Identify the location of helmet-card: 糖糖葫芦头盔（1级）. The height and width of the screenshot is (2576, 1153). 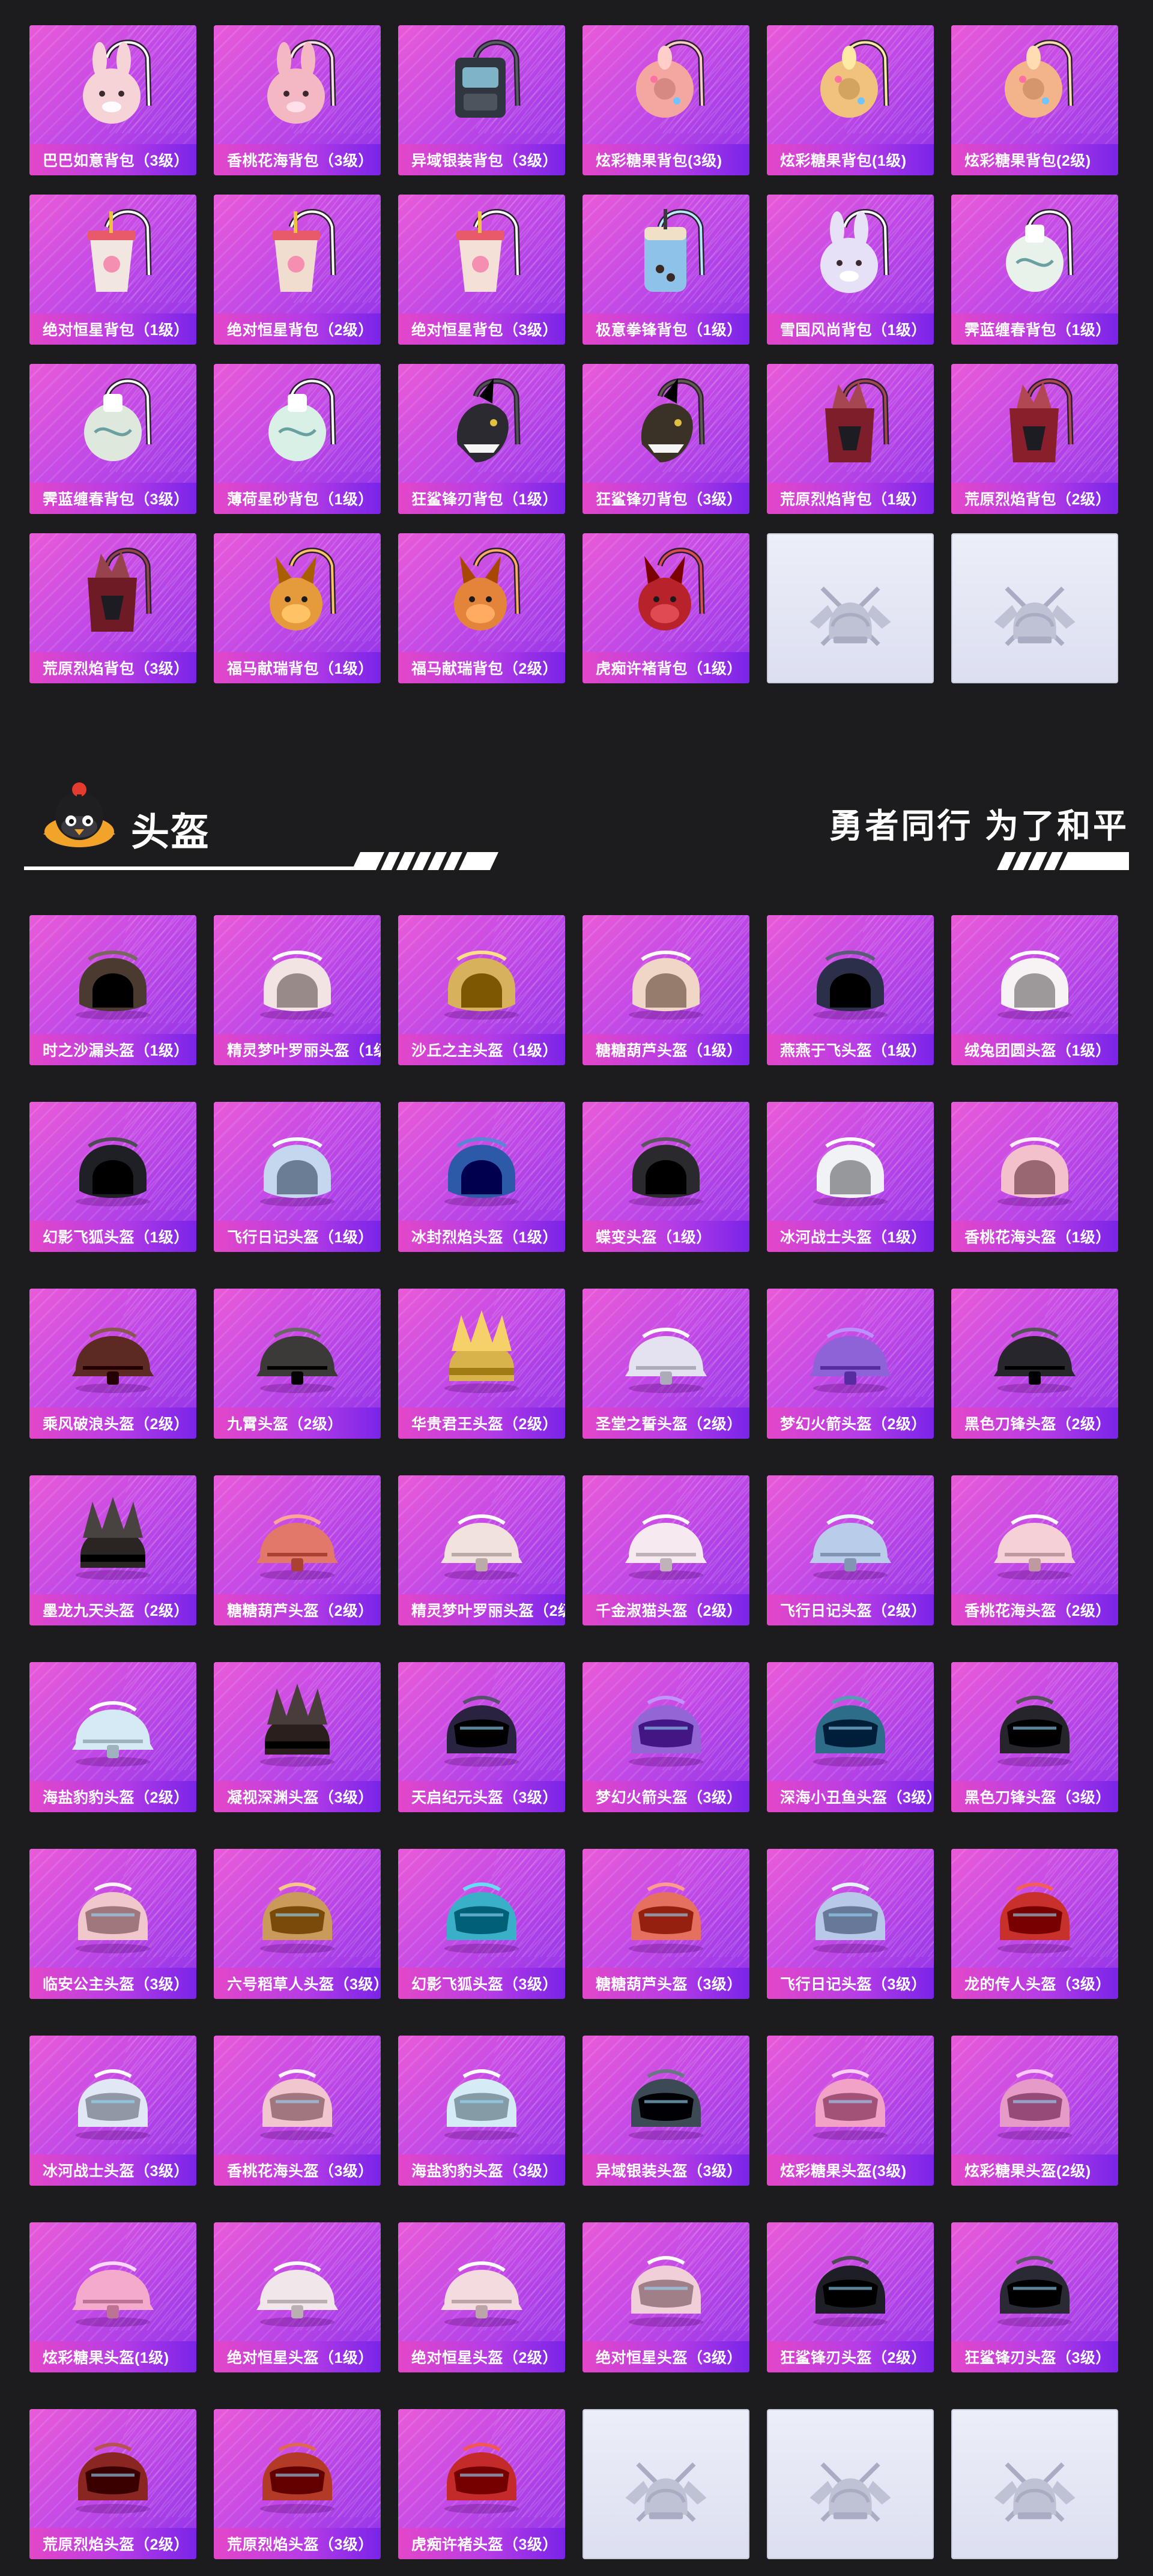
(666, 990).